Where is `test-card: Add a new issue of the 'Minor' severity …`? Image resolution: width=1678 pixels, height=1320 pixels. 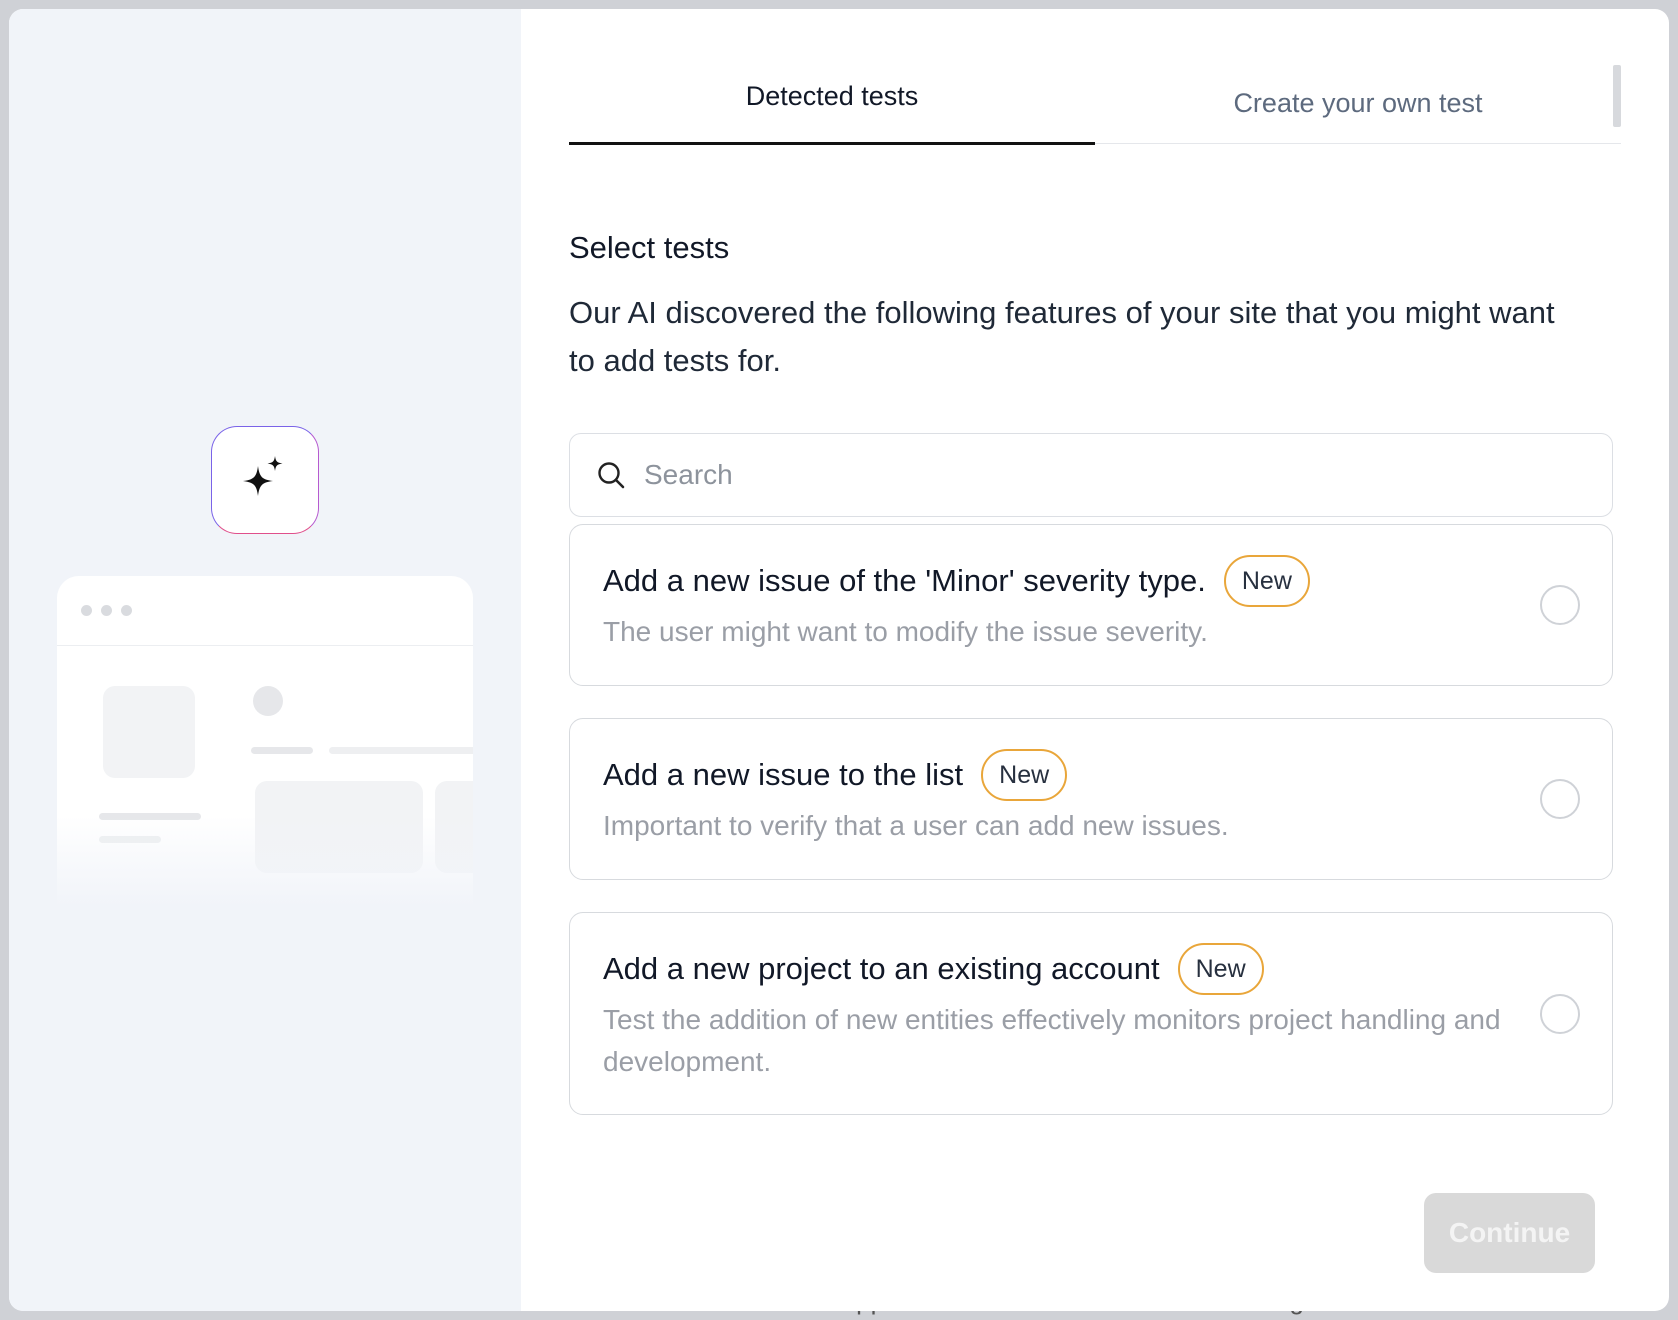
test-card: Add a new issue of the 'Minor' severity … is located at coordinates (1091, 605).